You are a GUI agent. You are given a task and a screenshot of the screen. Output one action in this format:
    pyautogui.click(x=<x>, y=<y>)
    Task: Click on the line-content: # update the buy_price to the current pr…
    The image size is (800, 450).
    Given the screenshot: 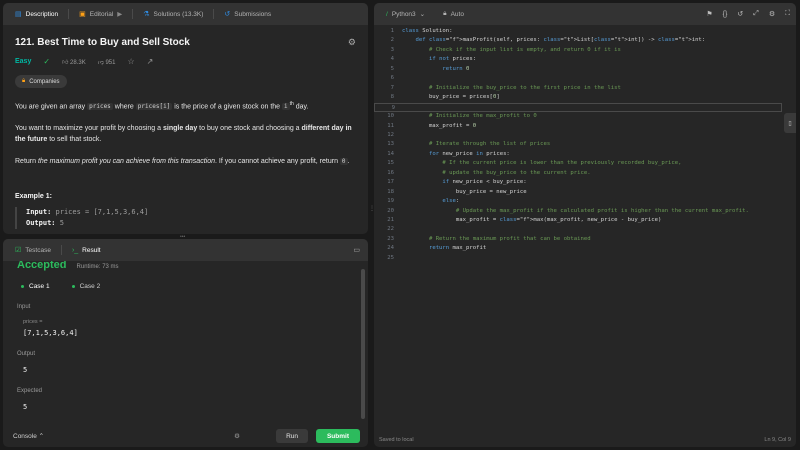 What is the action you would take?
    pyautogui.click(x=516, y=172)
    